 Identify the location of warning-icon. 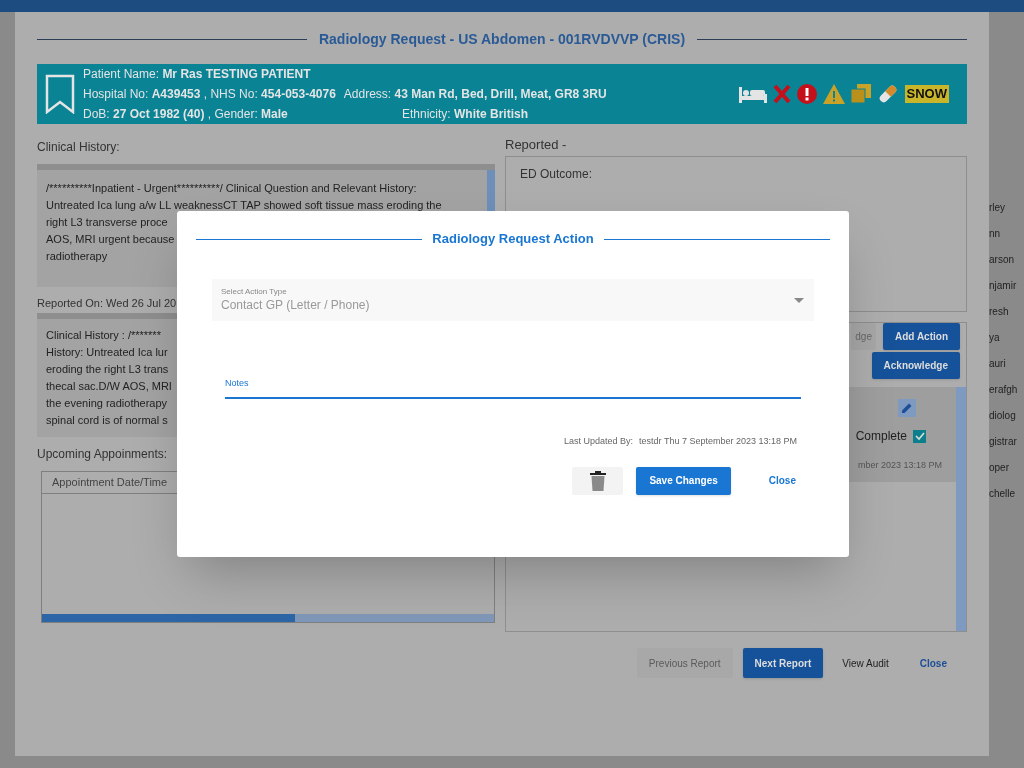
(833, 94).